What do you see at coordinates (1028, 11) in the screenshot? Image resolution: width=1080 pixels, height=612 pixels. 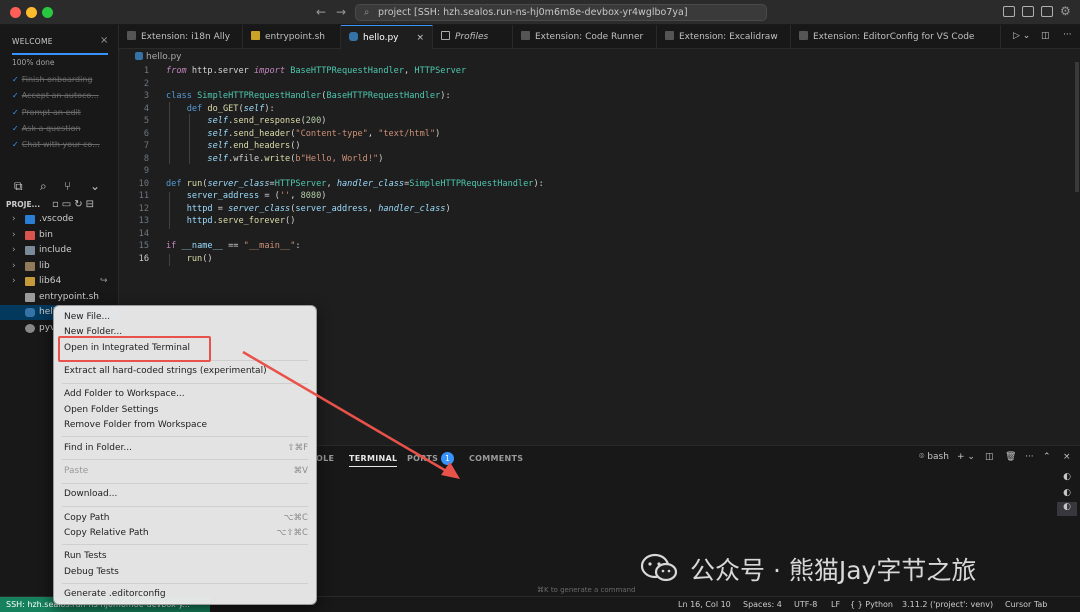 I see `toggle-panel-icon` at bounding box center [1028, 11].